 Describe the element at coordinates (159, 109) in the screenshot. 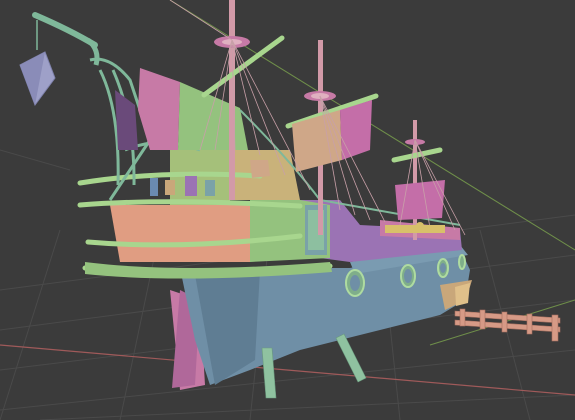

I see `stern-panel-pink` at that location.